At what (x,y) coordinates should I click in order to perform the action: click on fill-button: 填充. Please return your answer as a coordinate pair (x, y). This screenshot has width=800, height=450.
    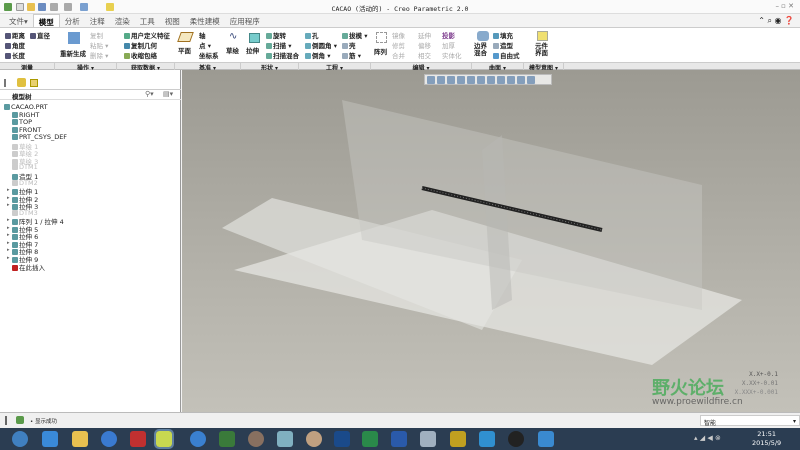
    Looking at the image, I should click on (503, 35).